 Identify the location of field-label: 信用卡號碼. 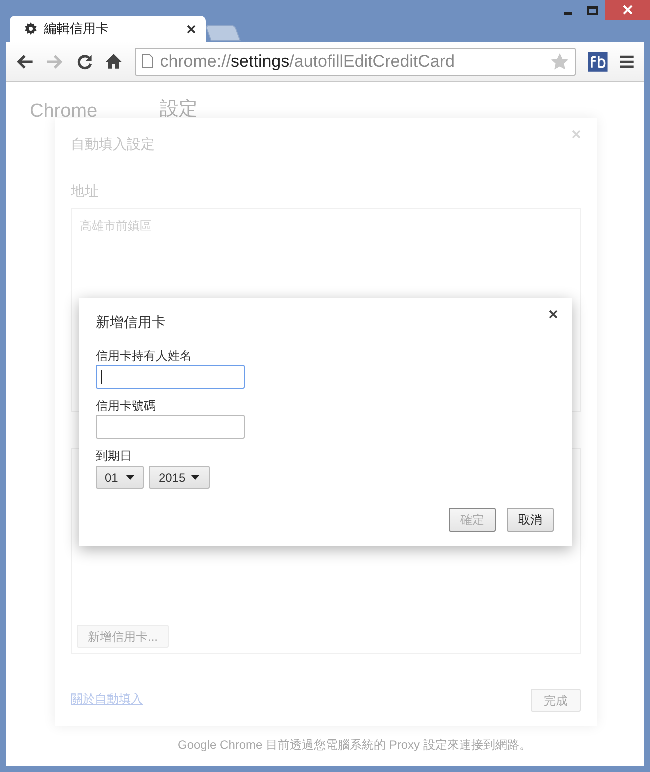
(126, 406).